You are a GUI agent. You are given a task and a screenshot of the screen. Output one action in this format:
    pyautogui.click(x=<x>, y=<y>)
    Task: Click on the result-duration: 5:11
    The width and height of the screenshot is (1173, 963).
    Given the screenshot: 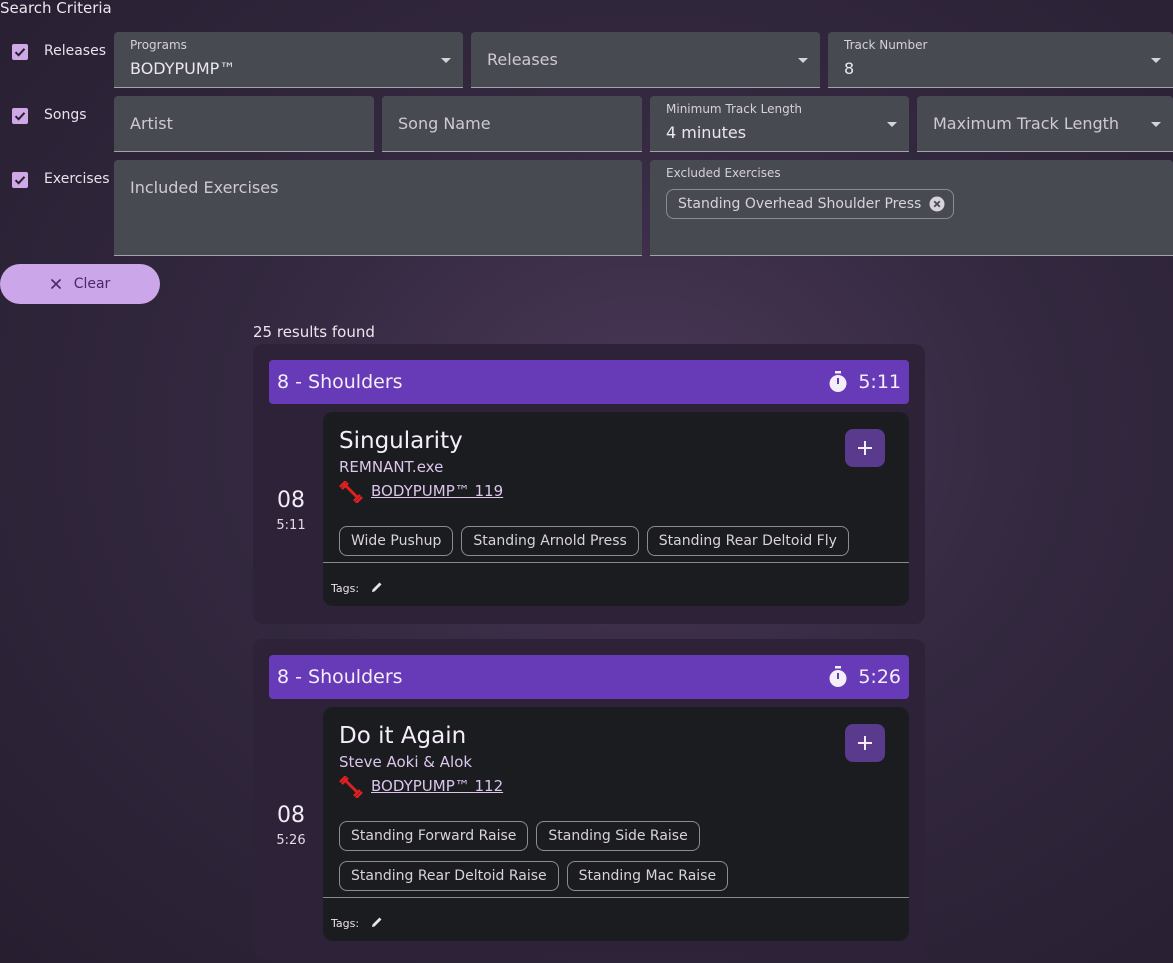 What is the action you would take?
    pyautogui.click(x=879, y=382)
    